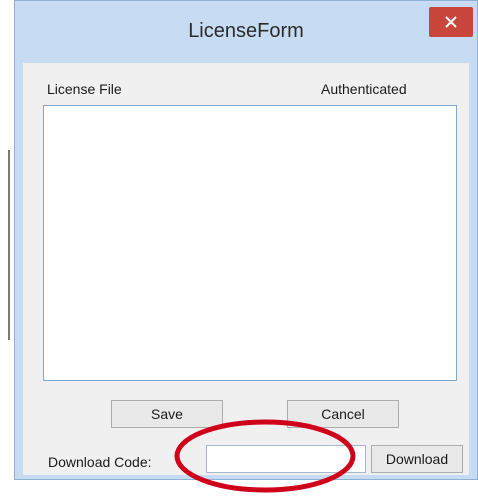 This screenshot has height=497, width=478. What do you see at coordinates (84, 89) in the screenshot?
I see `column-header-license-file: License File` at bounding box center [84, 89].